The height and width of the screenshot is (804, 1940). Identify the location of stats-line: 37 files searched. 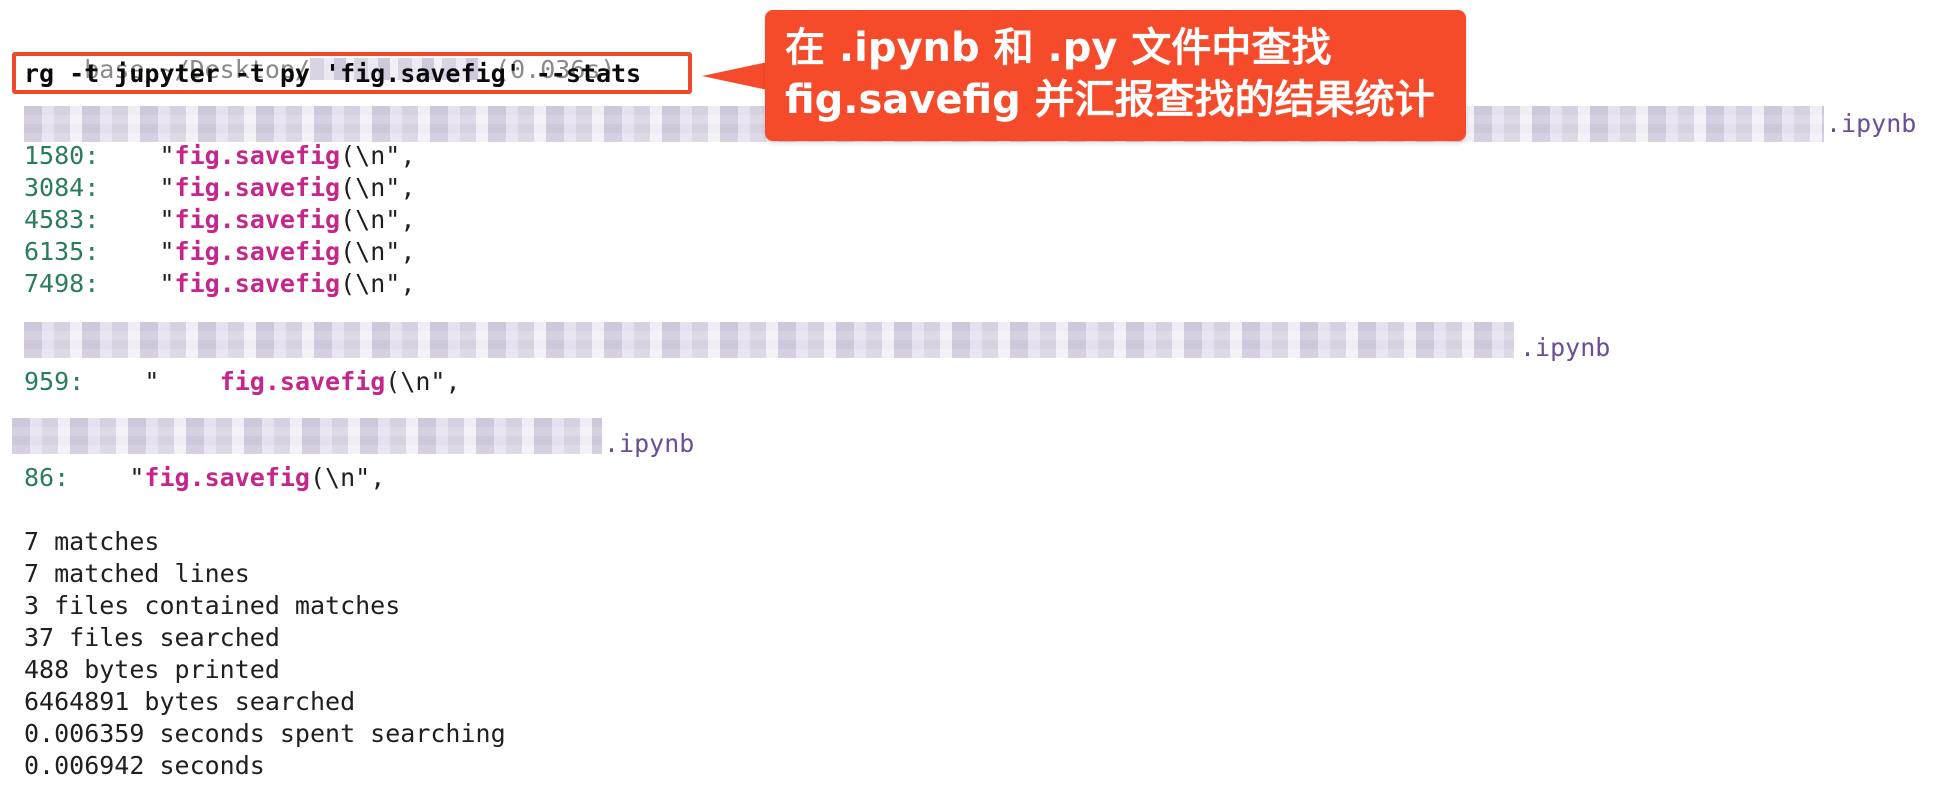
(152, 637).